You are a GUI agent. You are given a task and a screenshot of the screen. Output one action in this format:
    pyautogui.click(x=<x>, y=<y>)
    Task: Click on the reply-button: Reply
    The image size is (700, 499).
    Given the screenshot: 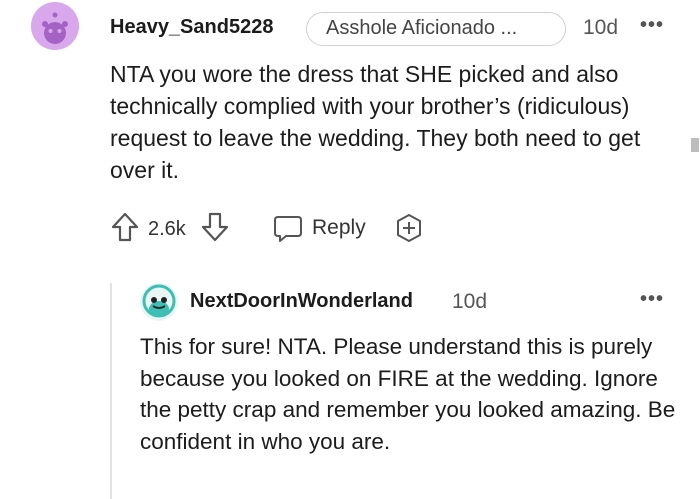 What is the action you would take?
    pyautogui.click(x=327, y=228)
    